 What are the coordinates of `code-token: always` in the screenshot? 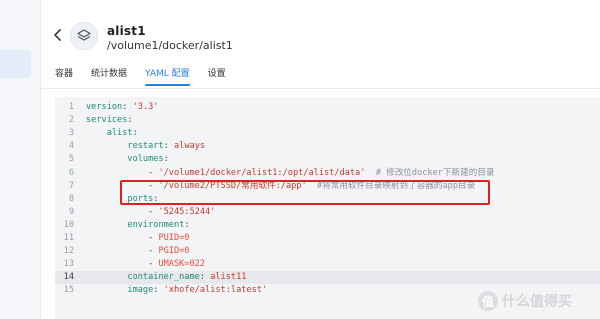 It's located at (189, 146).